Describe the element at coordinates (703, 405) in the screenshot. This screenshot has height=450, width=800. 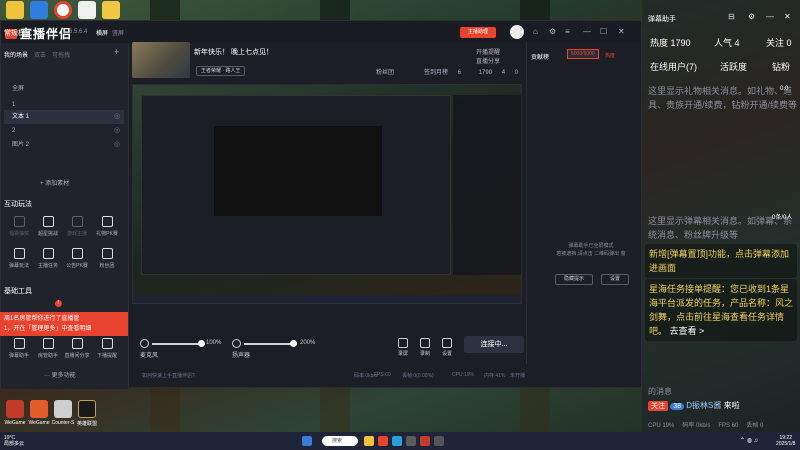
I see `user-name: D振林S酱` at that location.